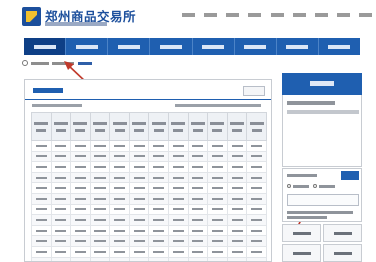 This screenshot has width=376, height=262. I want to click on query-form, so click(322, 195).